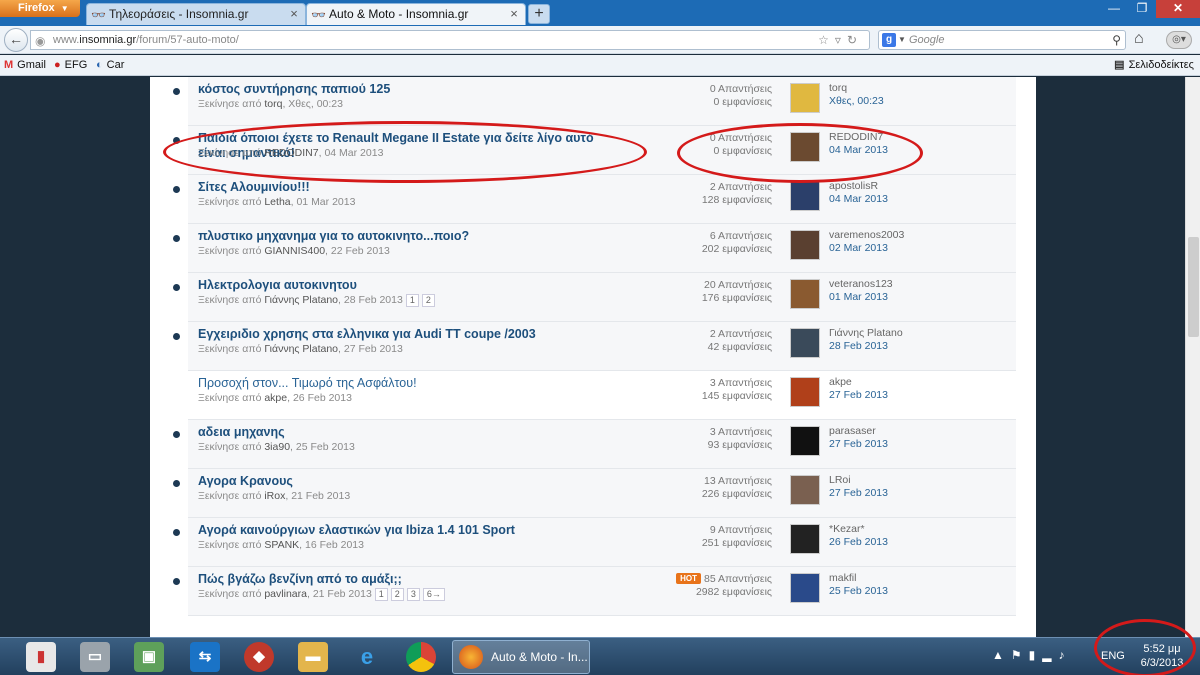 This screenshot has height=675, width=1200. I want to click on topic-author-link: SPANK, so click(281, 545).